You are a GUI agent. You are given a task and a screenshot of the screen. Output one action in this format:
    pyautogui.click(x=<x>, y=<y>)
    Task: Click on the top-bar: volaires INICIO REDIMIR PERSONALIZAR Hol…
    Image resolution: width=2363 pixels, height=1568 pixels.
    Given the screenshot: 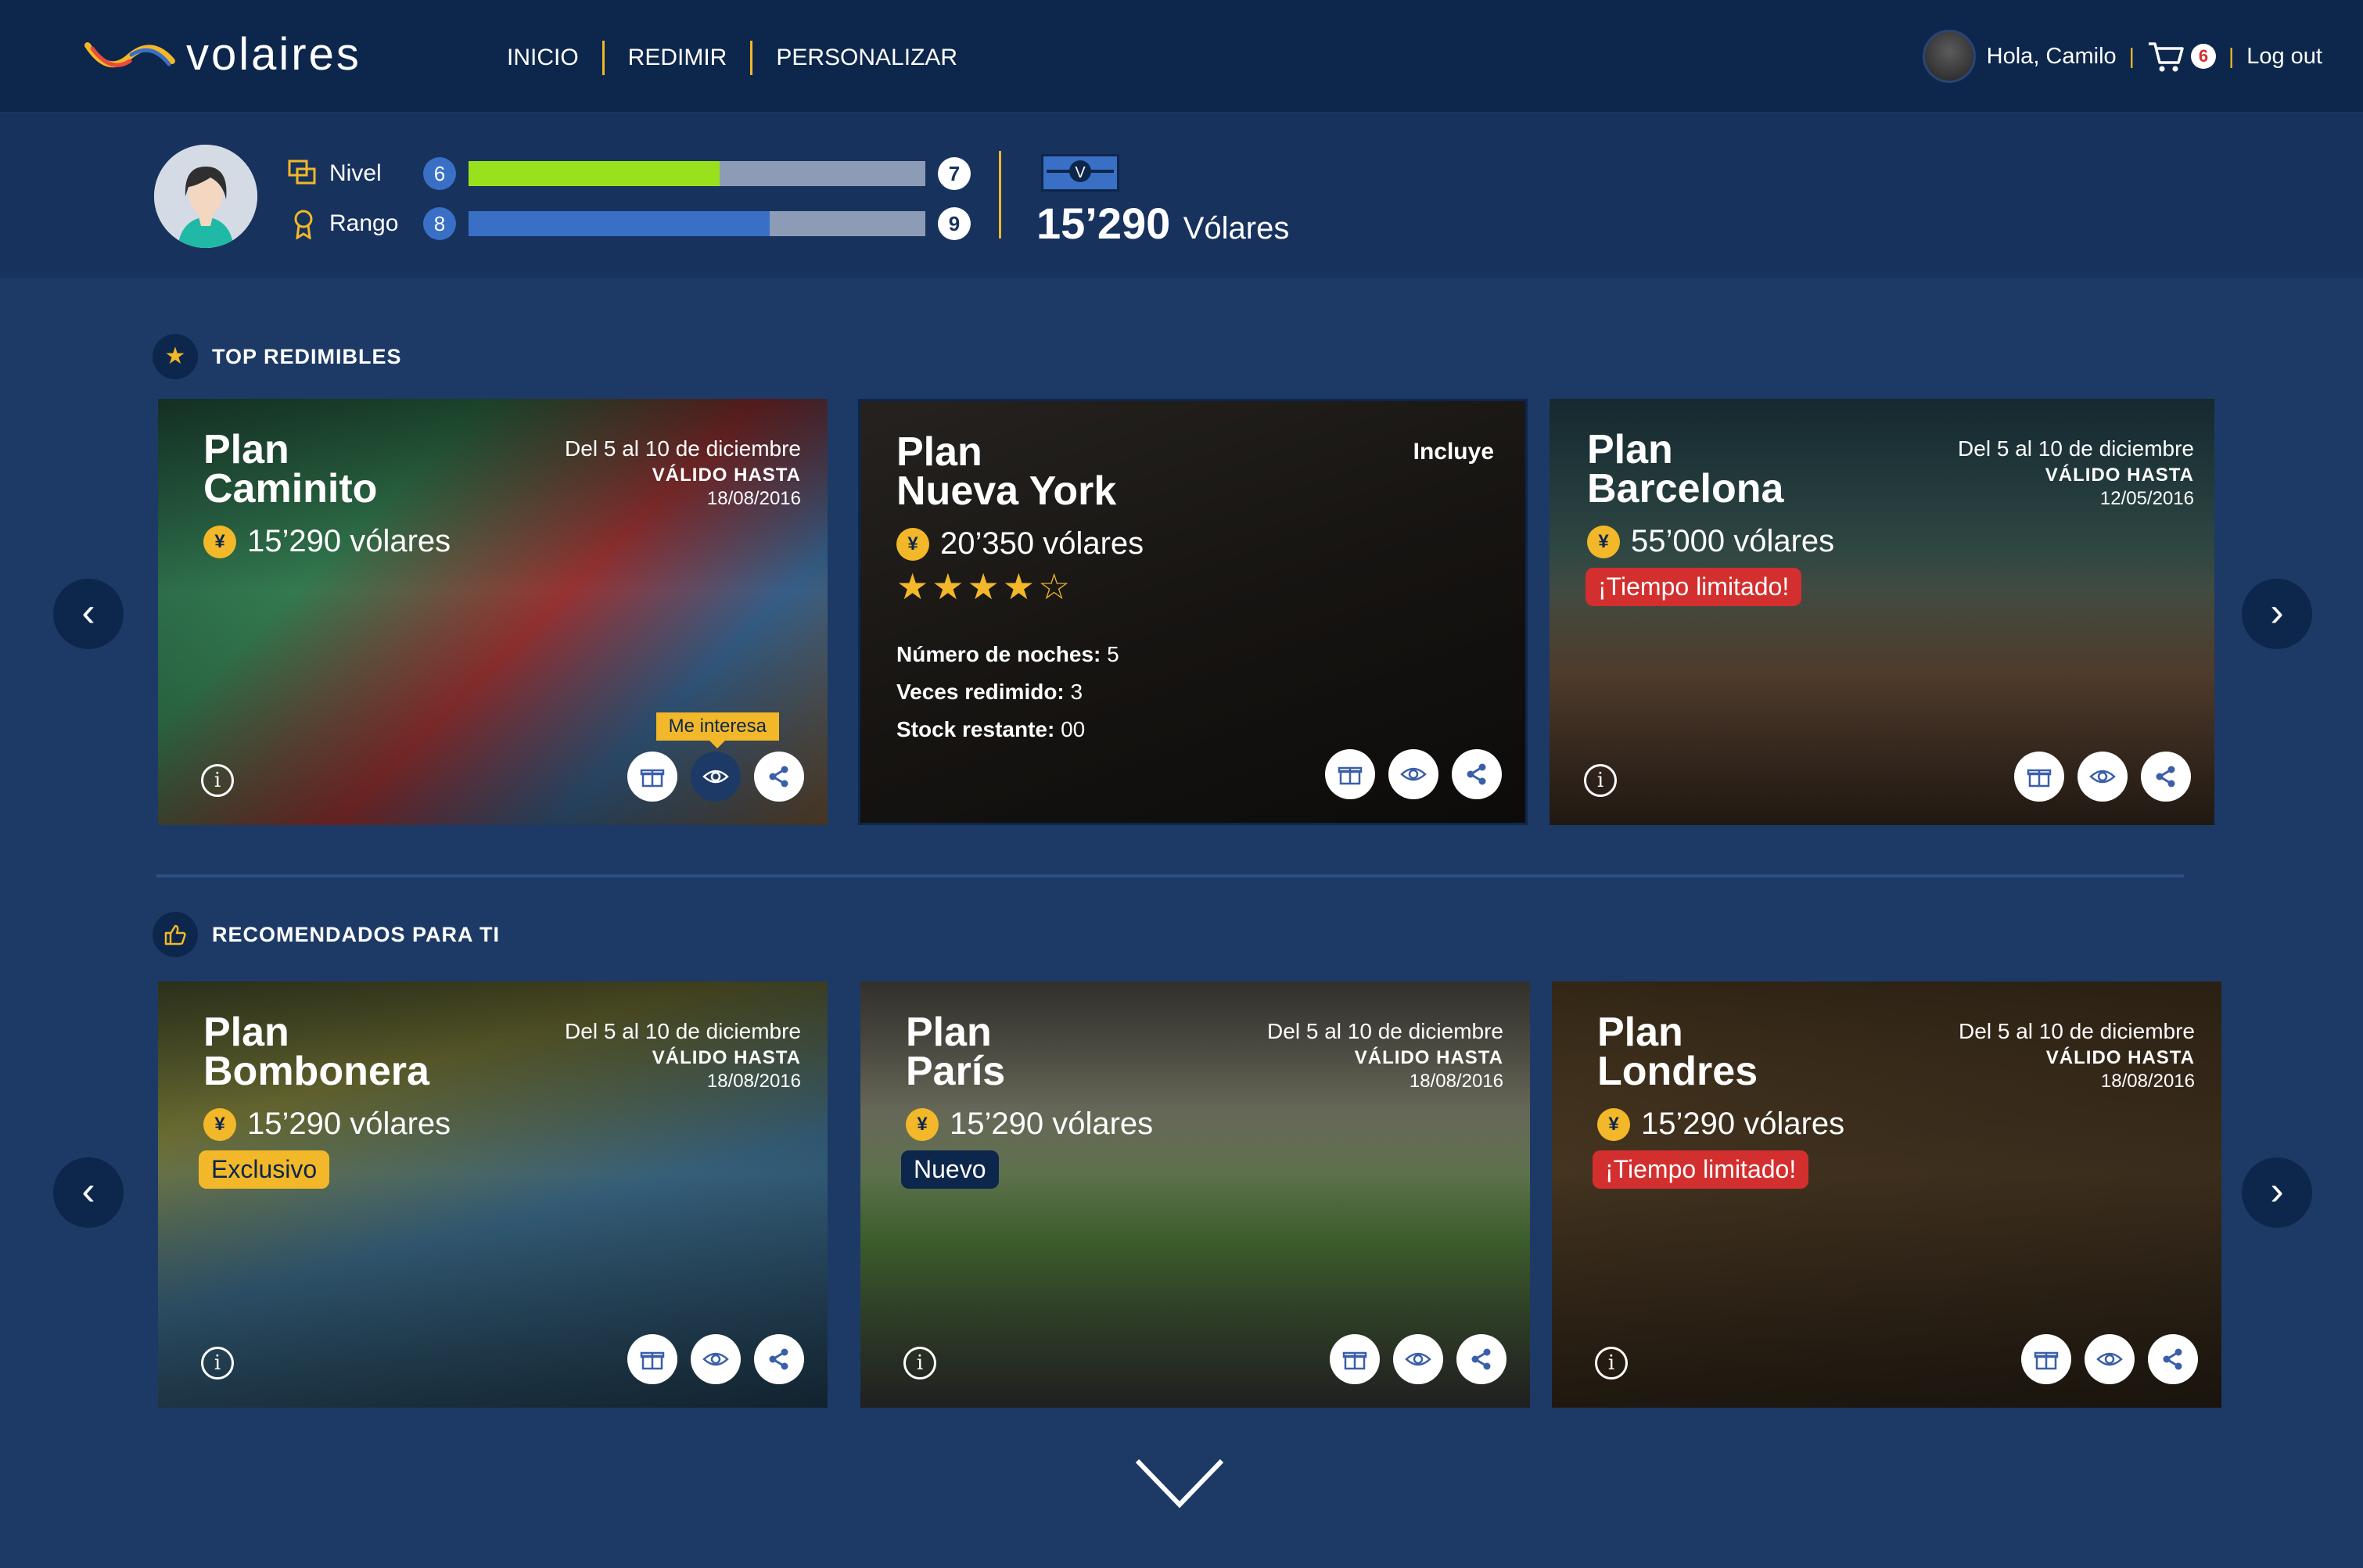 What is the action you would take?
    pyautogui.click(x=1181, y=56)
    